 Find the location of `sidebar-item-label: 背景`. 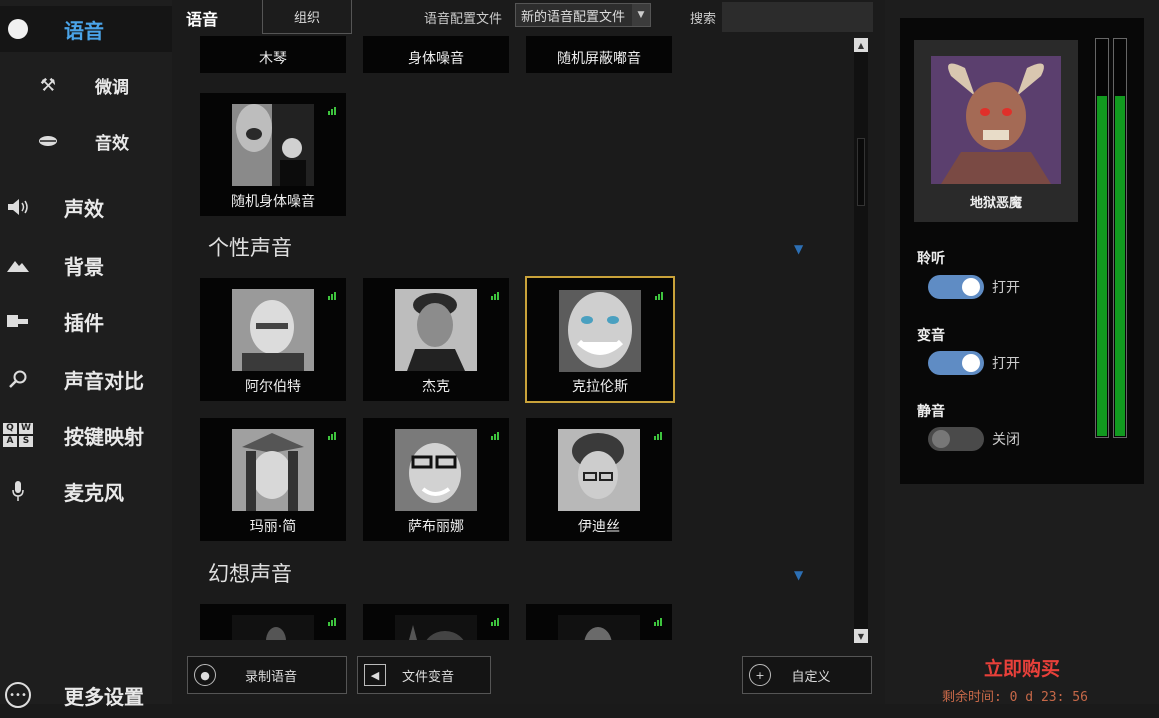

sidebar-item-label: 背景 is located at coordinates (84, 266).